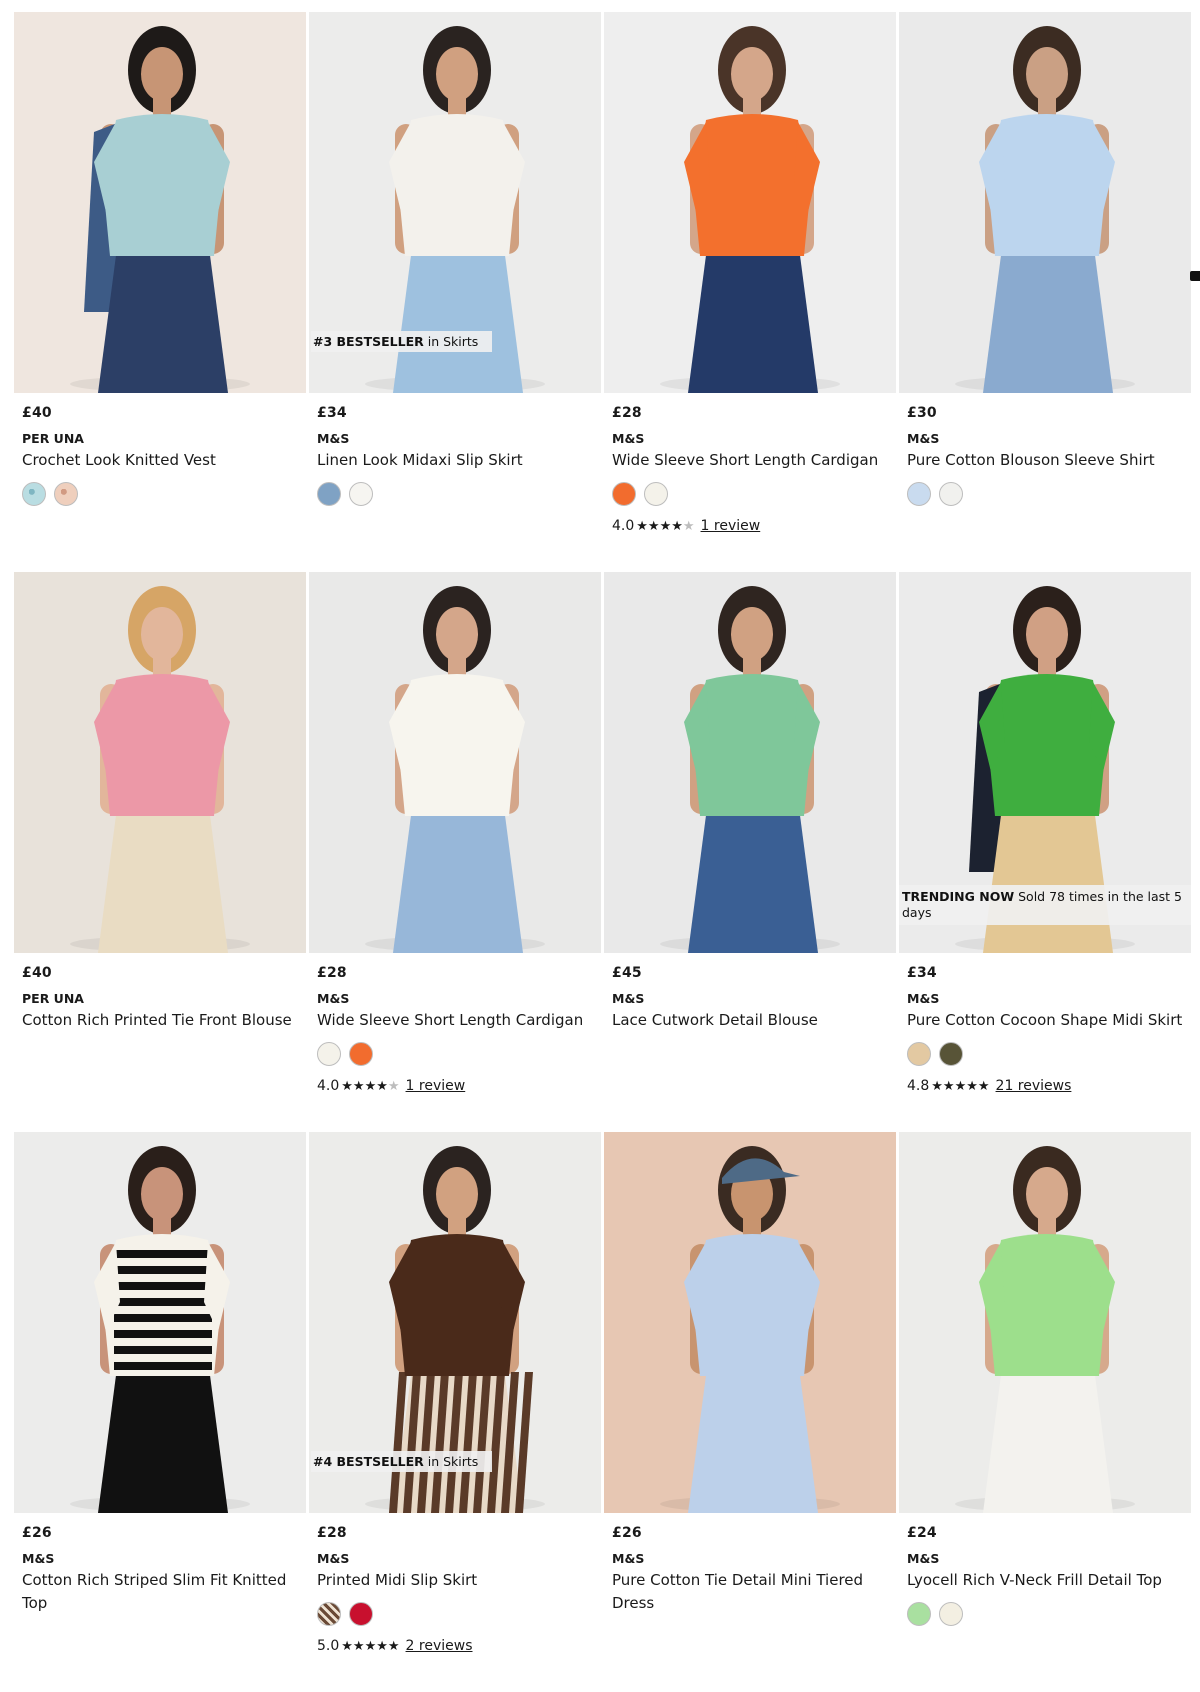 The width and height of the screenshot is (1200, 1692). Describe the element at coordinates (754, 974) in the screenshot. I see `product-price: £45` at that location.